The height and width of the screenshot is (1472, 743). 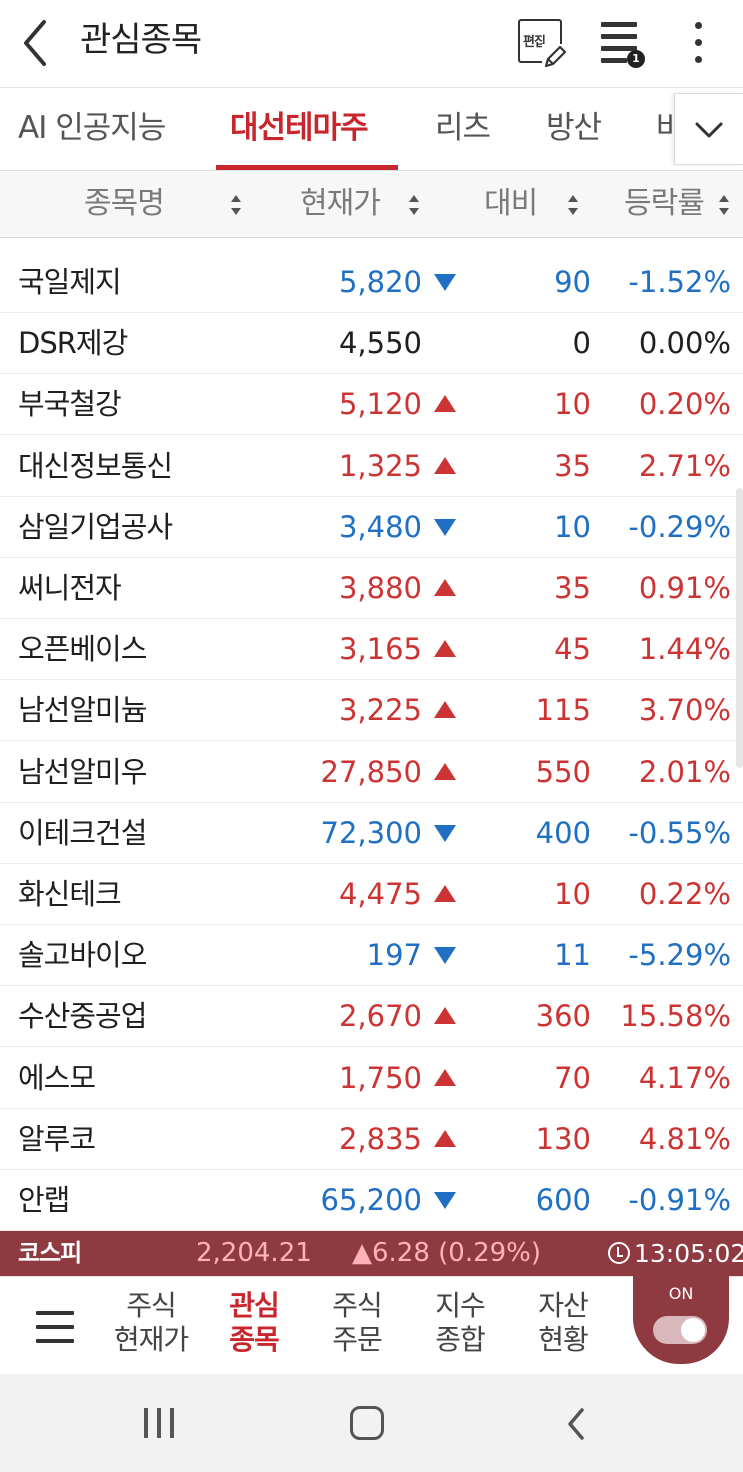 What do you see at coordinates (460, 1305) in the screenshot?
I see `nav-line1: 지수` at bounding box center [460, 1305].